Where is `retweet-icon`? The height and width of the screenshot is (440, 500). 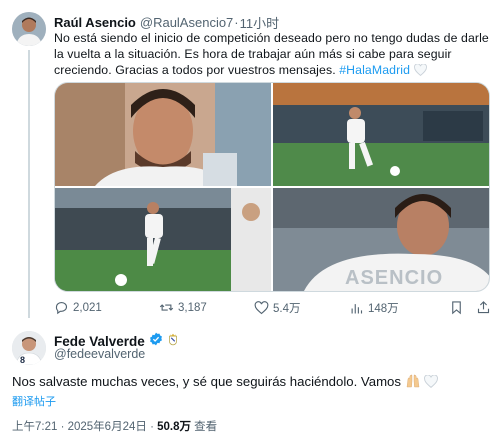
retweet-icon is located at coordinates (166, 307).